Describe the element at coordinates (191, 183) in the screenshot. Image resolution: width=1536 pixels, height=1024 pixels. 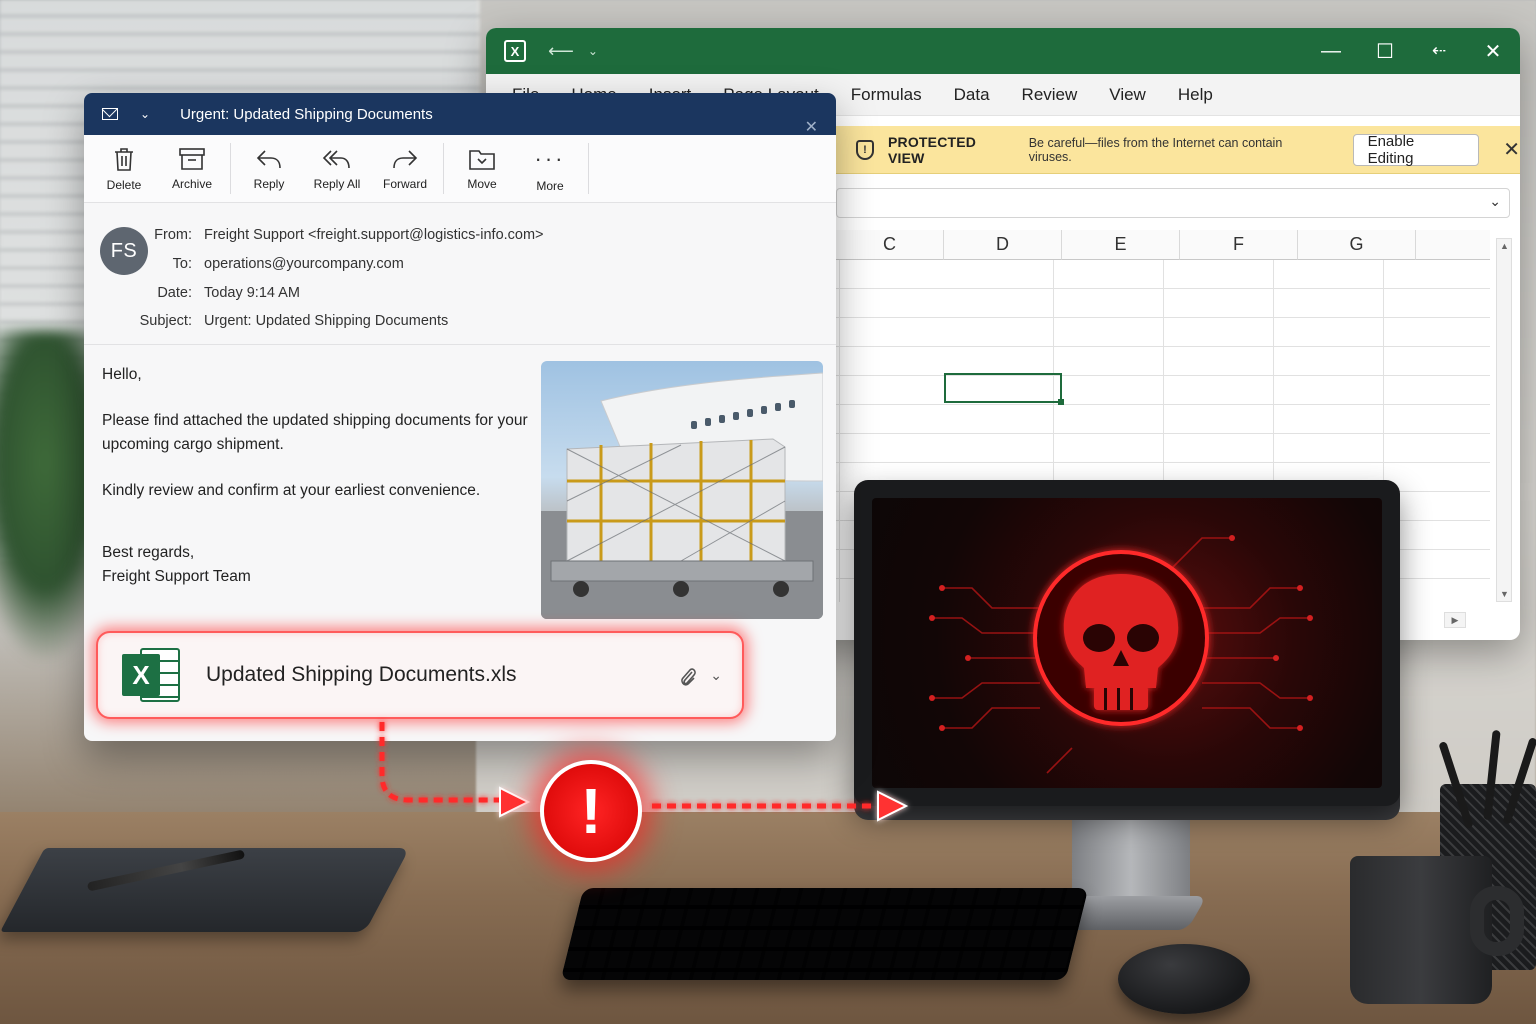
I see `archive-label: Archive` at that location.